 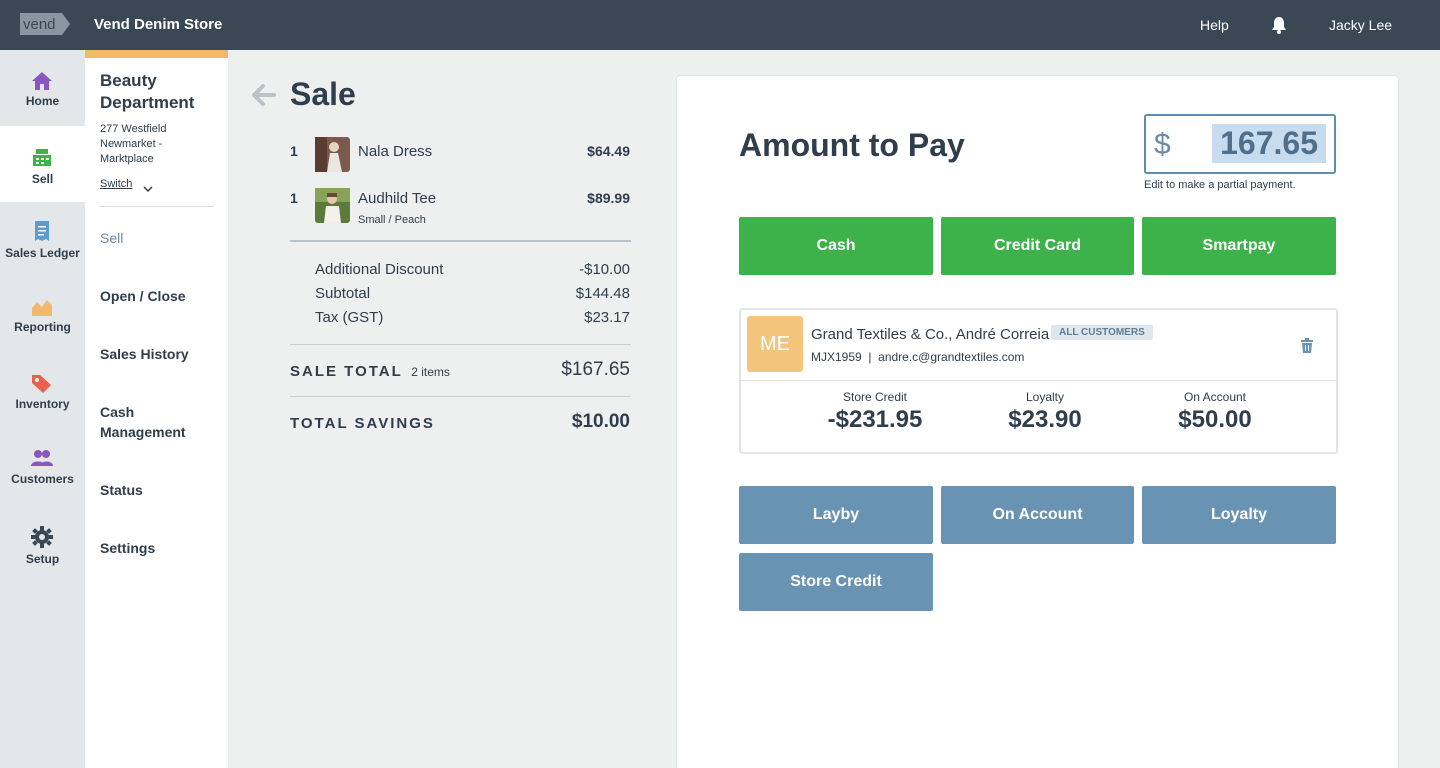 What do you see at coordinates (460, 422) in the screenshot?
I see `total-savings-row: TOTAL SAVINGS $10.00` at bounding box center [460, 422].